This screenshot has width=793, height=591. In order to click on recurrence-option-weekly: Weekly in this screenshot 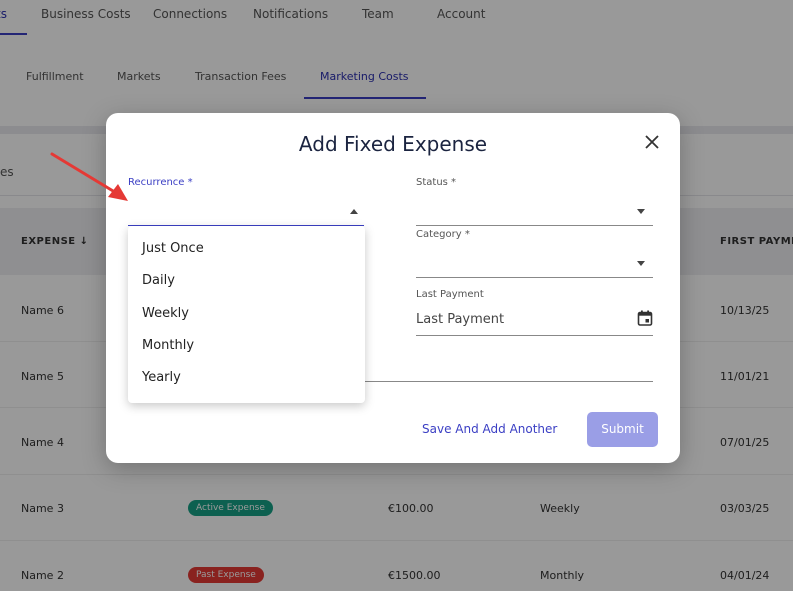, I will do `click(165, 313)`.